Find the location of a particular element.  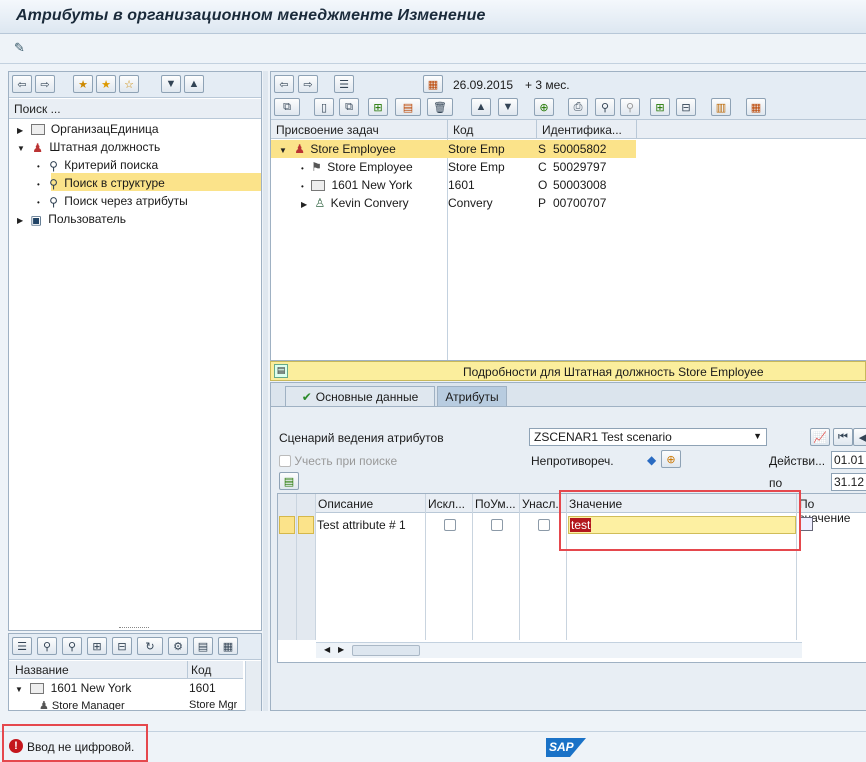

inherit-checkbox is located at coordinates (544, 525).